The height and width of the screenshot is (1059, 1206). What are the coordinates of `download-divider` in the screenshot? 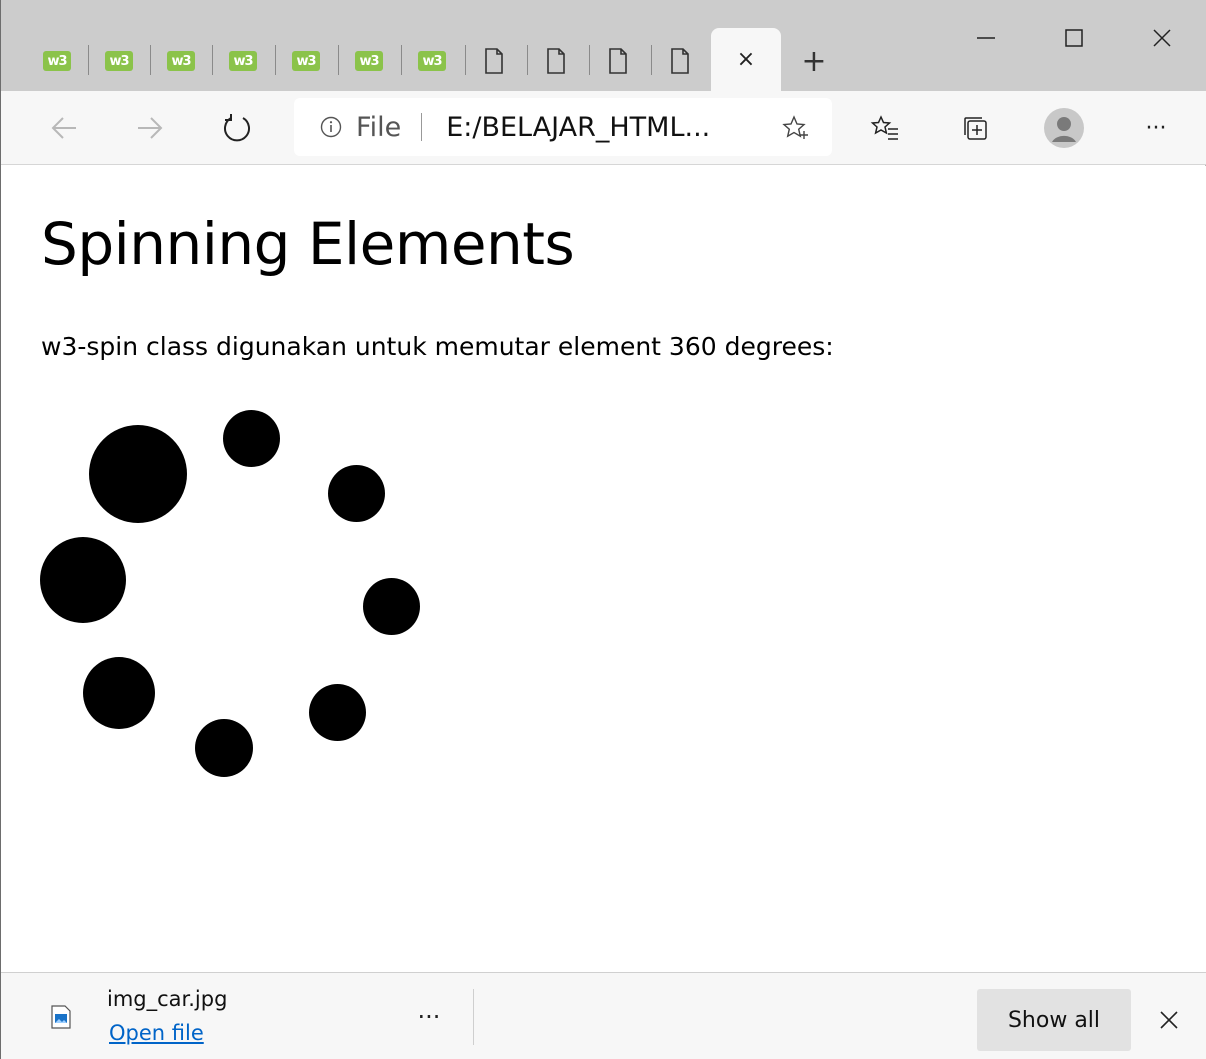 It's located at (473, 1017).